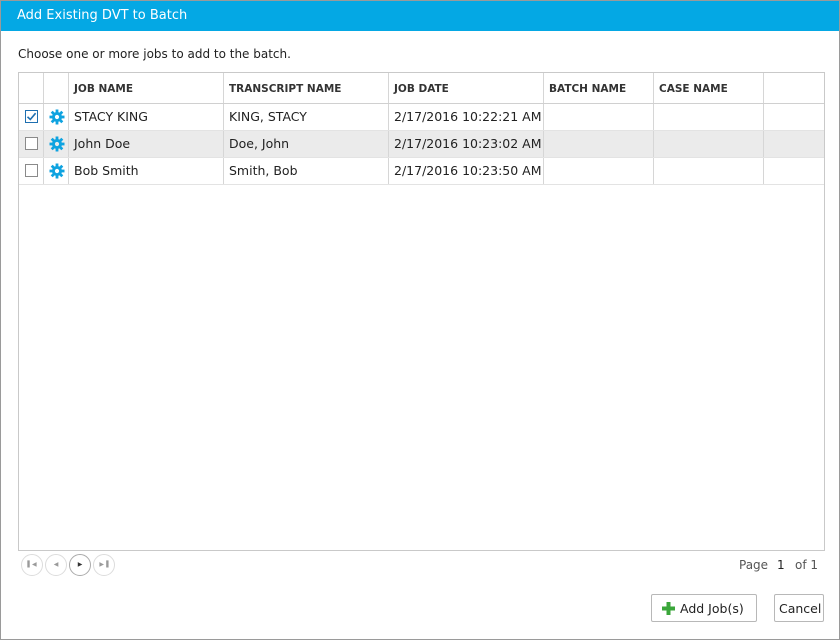  Describe the element at coordinates (268, 116) in the screenshot. I see `transcript-name-value: KING, STACY` at that location.